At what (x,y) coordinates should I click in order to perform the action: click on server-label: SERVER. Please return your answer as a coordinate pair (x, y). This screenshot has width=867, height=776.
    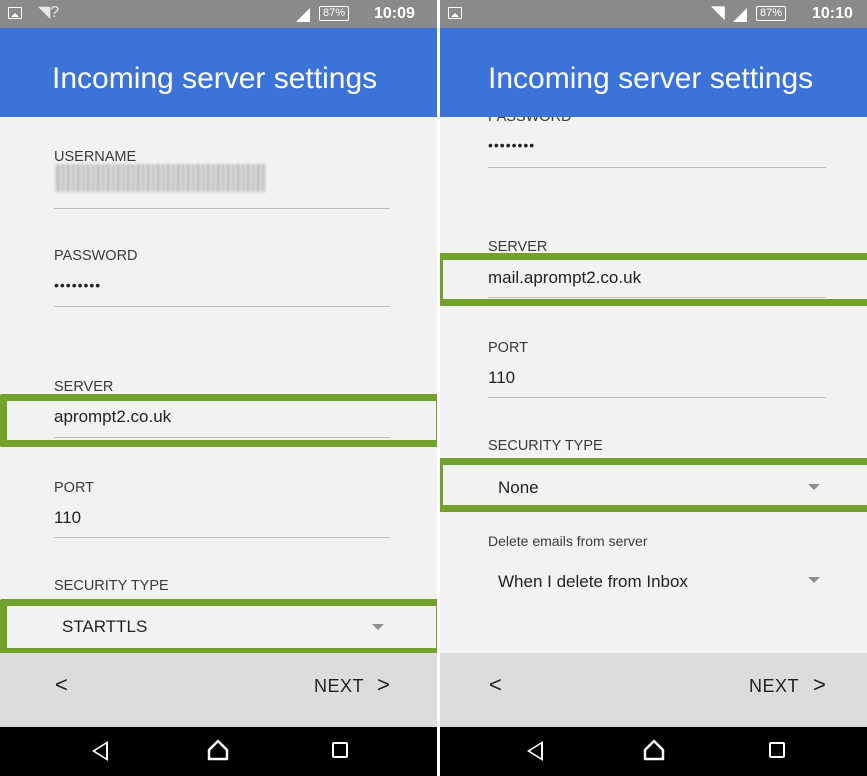
    Looking at the image, I should click on (84, 387).